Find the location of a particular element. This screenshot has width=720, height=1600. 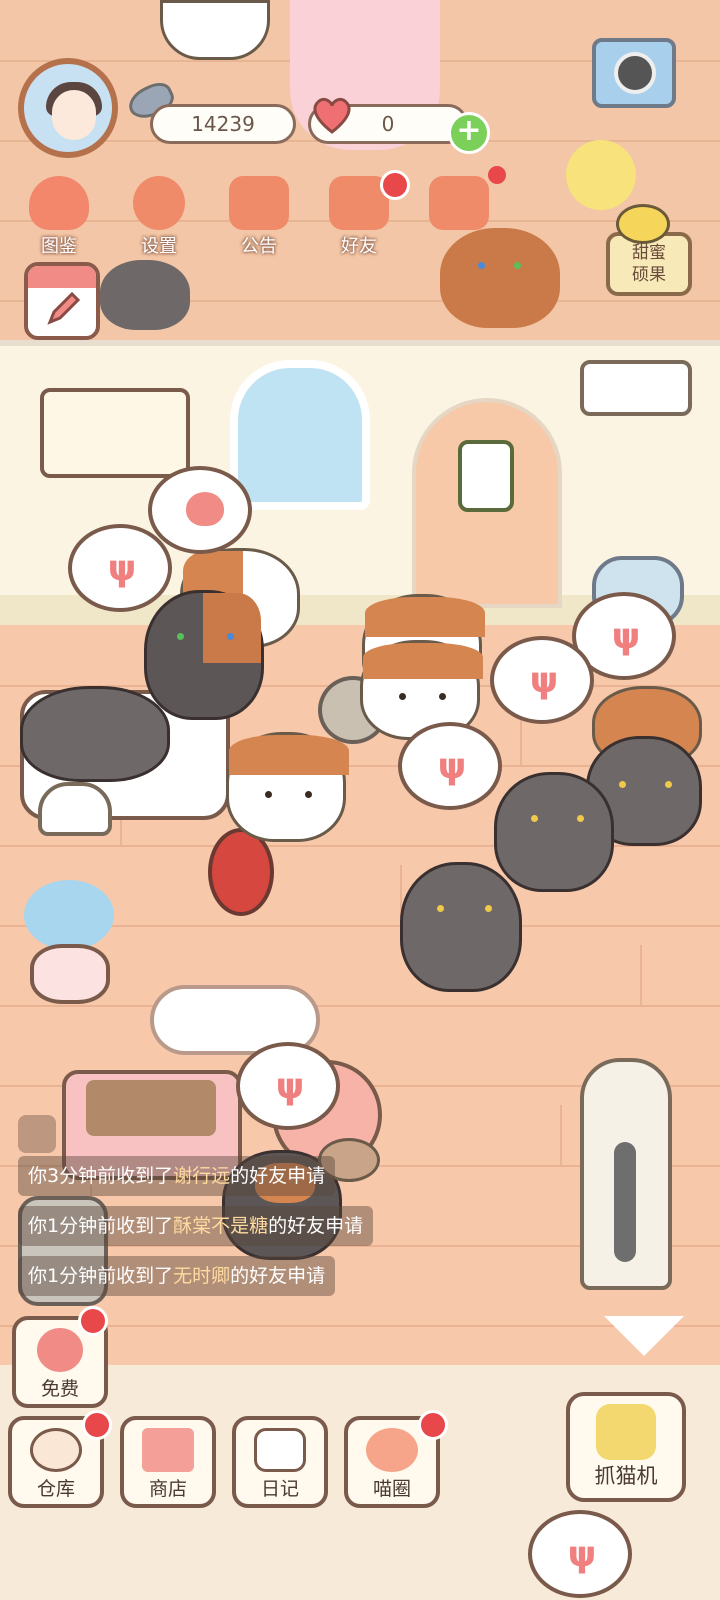

diary-button: 日记 is located at coordinates (280, 1462).